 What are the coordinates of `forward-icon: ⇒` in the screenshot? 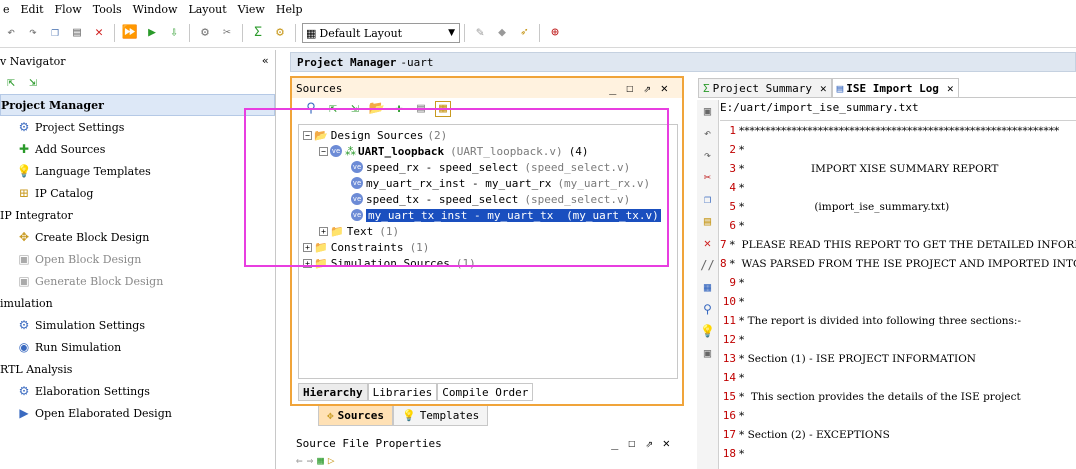 It's located at (310, 460).